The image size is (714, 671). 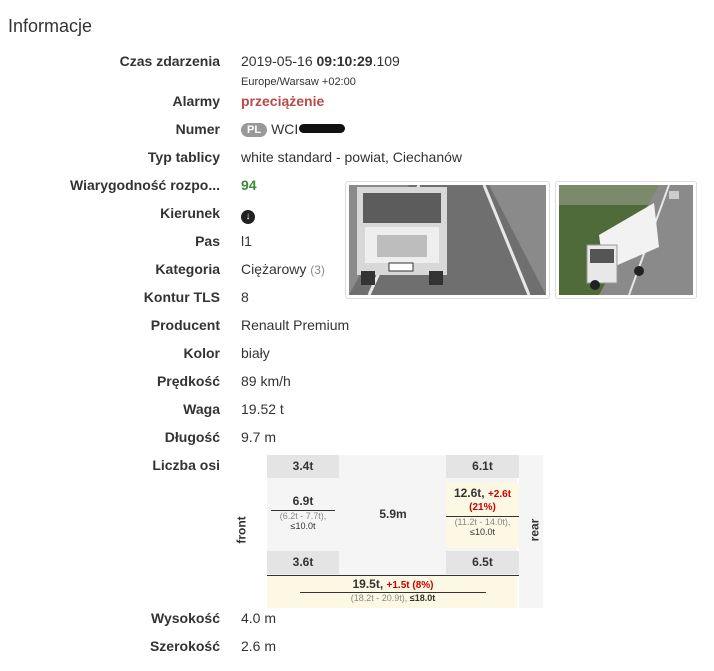 What do you see at coordinates (357, 620) in the screenshot?
I see `row-height: Wysokość 4.0 m` at bounding box center [357, 620].